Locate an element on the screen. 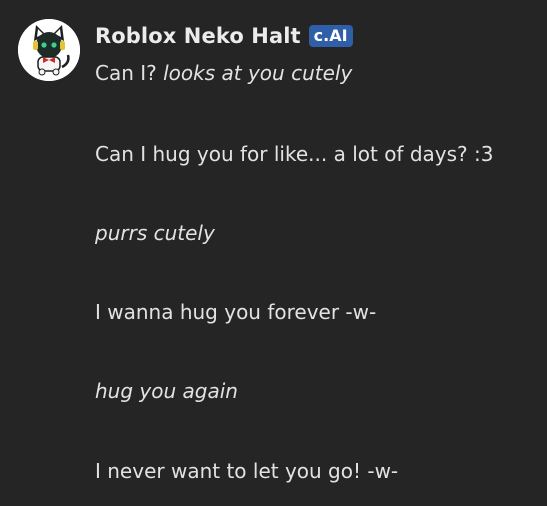 The width and height of the screenshot is (547, 506). message-line: purrs cutely is located at coordinates (155, 233).